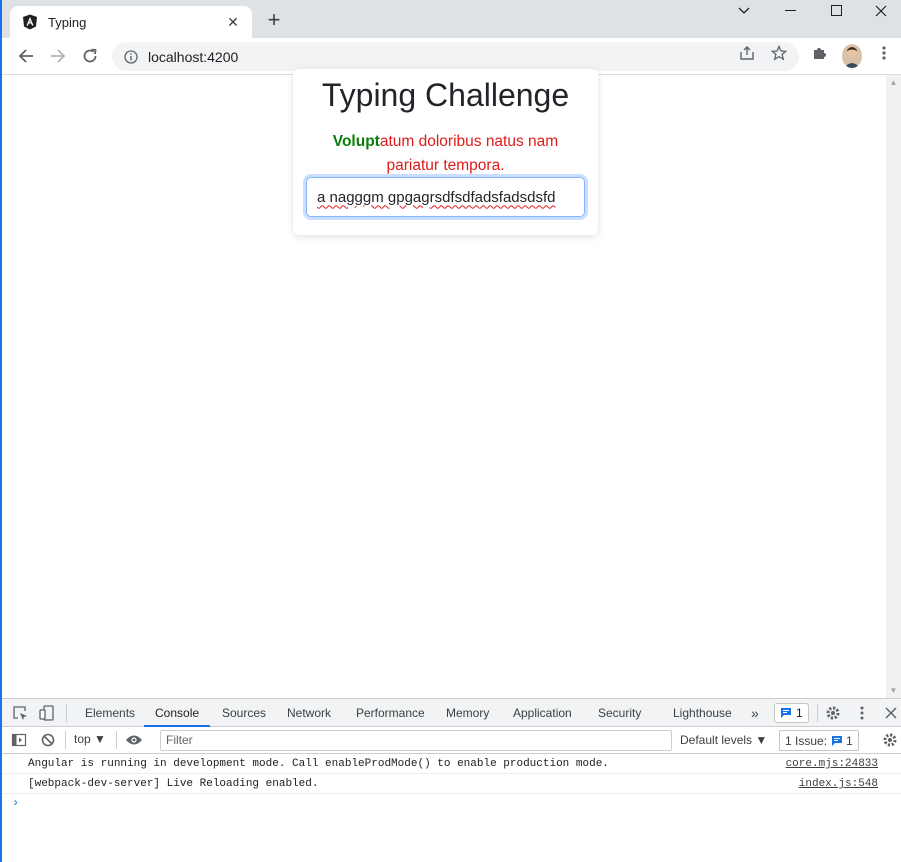 This screenshot has width=901, height=862. Describe the element at coordinates (799, 713) in the screenshot. I see `issues-badge-count: 1` at that location.